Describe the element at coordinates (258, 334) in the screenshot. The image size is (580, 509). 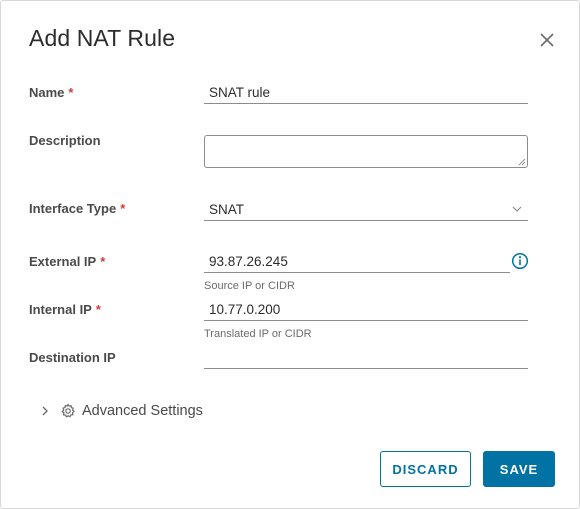
I see `internal-ip-helper: Translated IP or CIDR` at that location.